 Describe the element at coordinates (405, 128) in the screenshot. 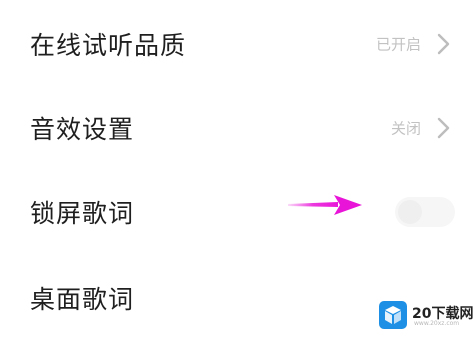

I see `settings-row-value: 关闭` at that location.